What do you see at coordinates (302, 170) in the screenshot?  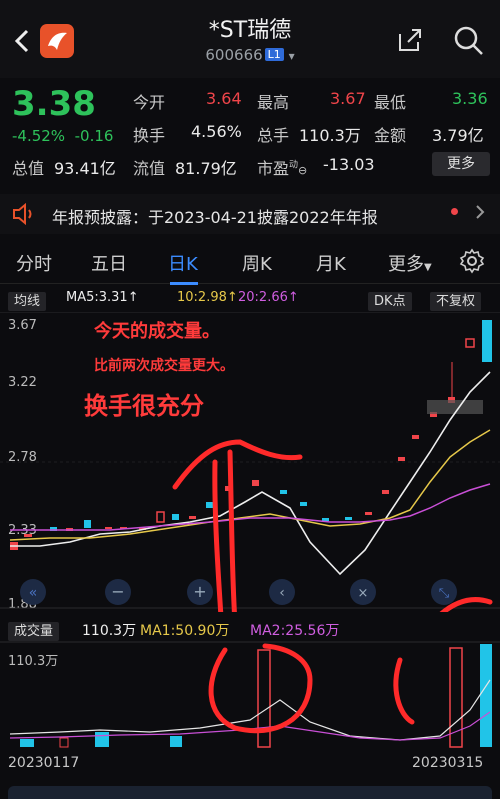 I see `info-icon: ⊖` at bounding box center [302, 170].